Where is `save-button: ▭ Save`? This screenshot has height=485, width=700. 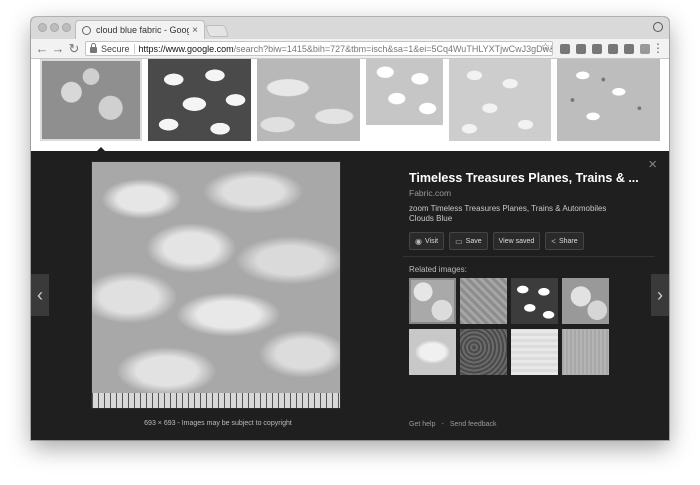 save-button: ▭ Save is located at coordinates (468, 241).